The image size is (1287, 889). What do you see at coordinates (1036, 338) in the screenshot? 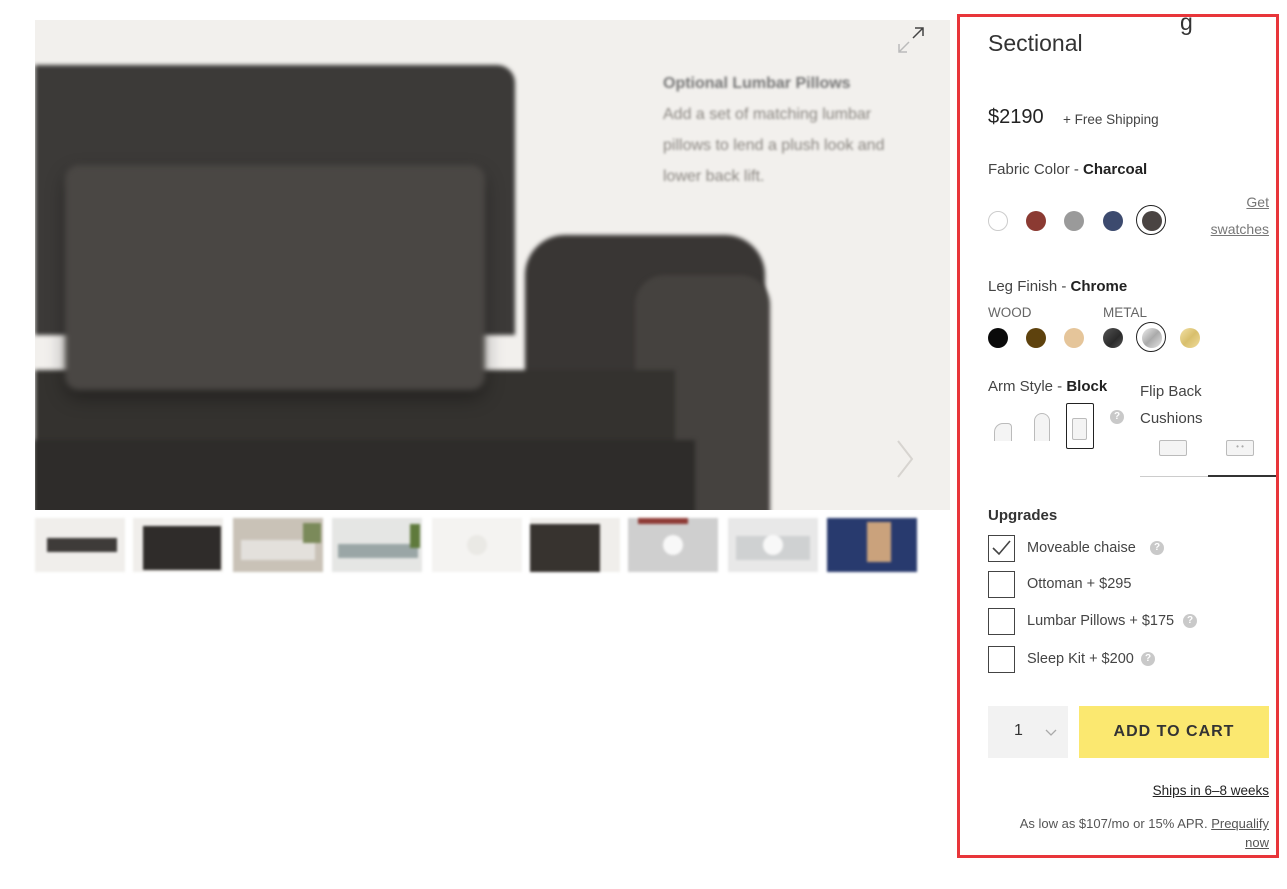
I see `leg-swatch-walnut` at bounding box center [1036, 338].